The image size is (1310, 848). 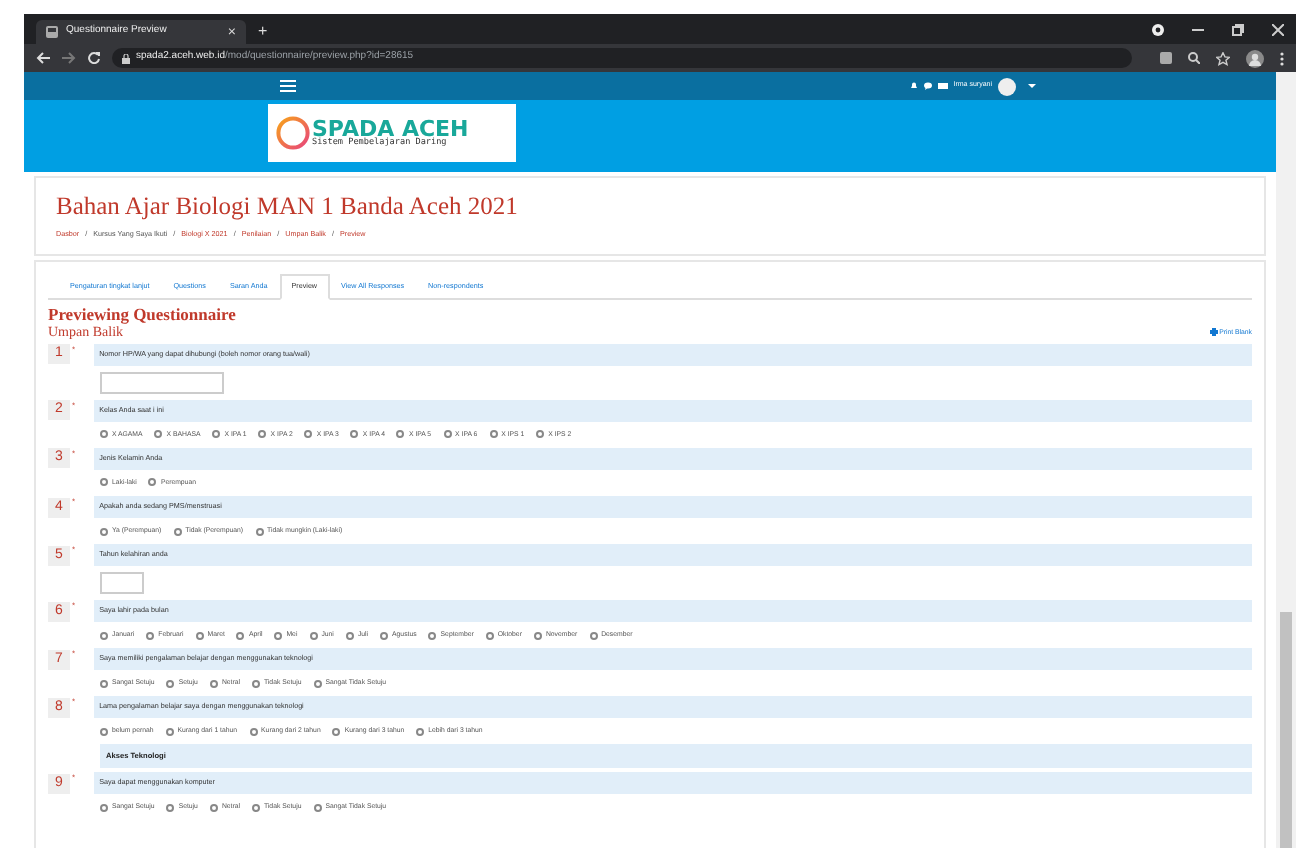 What do you see at coordinates (1278, 29) in the screenshot?
I see `close-icon` at bounding box center [1278, 29].